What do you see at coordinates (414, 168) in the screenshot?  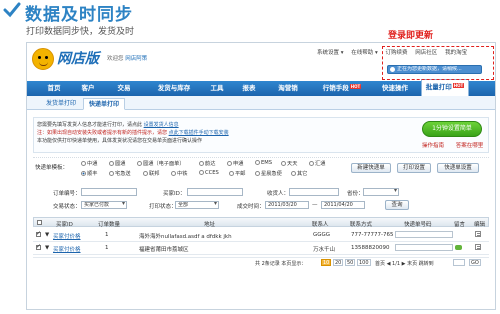 I see `print-settings-button: 打印设置` at bounding box center [414, 168].